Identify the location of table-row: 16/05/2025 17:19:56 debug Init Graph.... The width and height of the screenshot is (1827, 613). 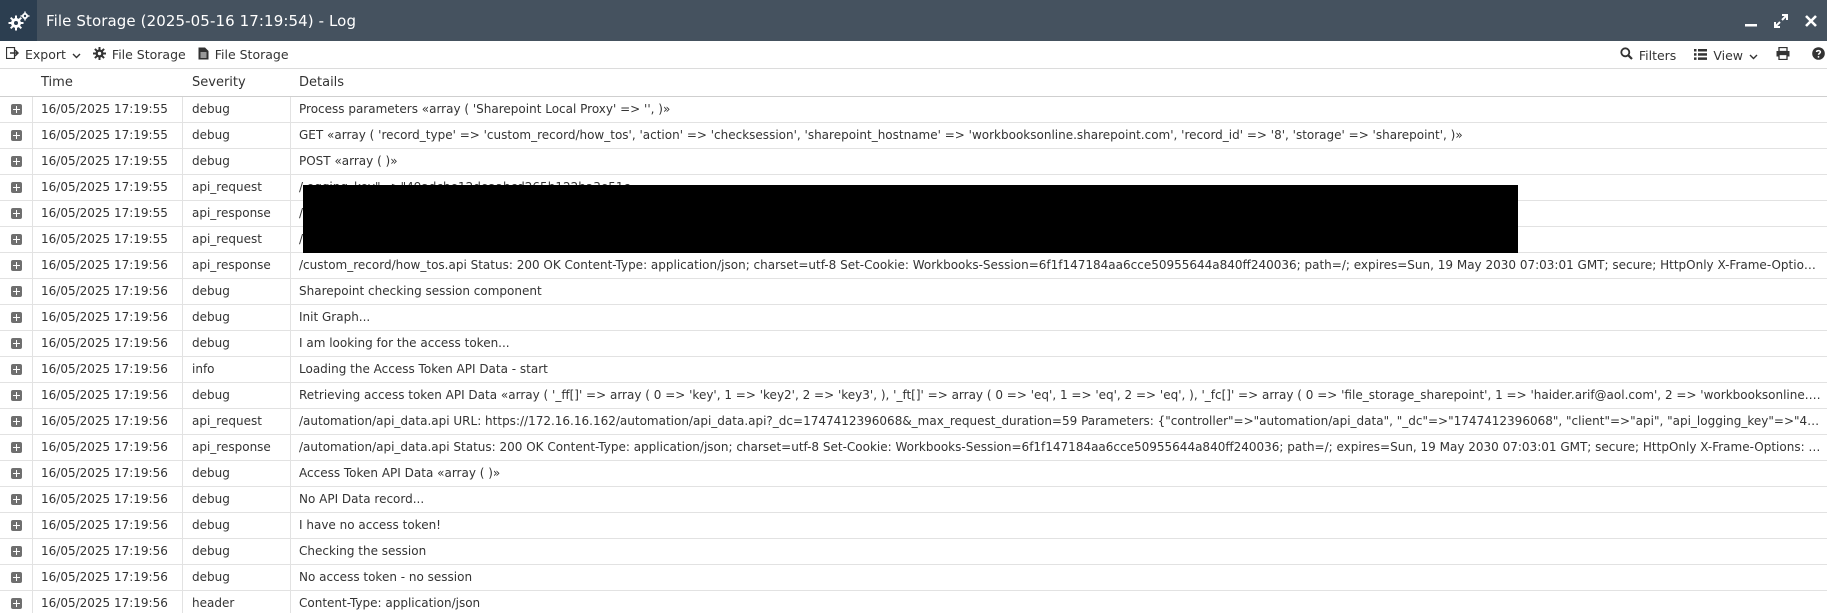
(913, 318).